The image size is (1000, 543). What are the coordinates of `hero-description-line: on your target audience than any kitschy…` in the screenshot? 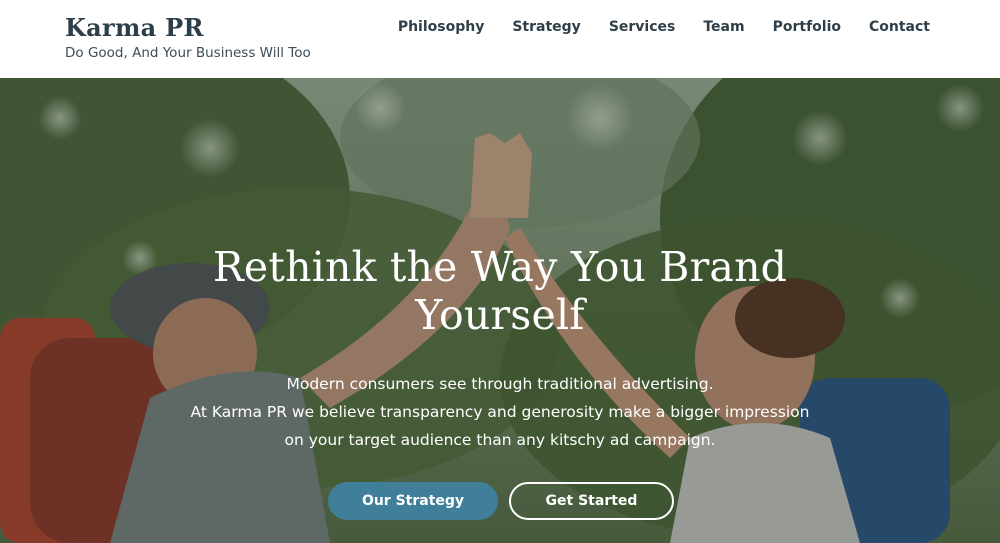 It's located at (500, 440).